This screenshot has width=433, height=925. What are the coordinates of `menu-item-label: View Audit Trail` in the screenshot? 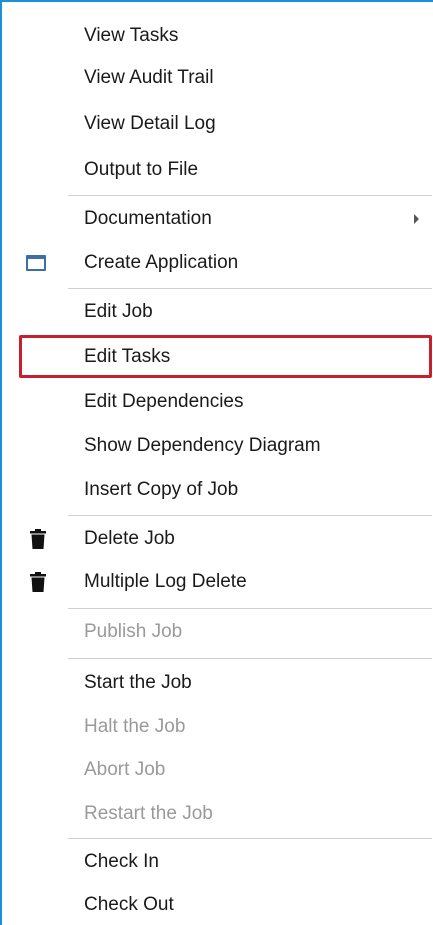 It's located at (149, 77).